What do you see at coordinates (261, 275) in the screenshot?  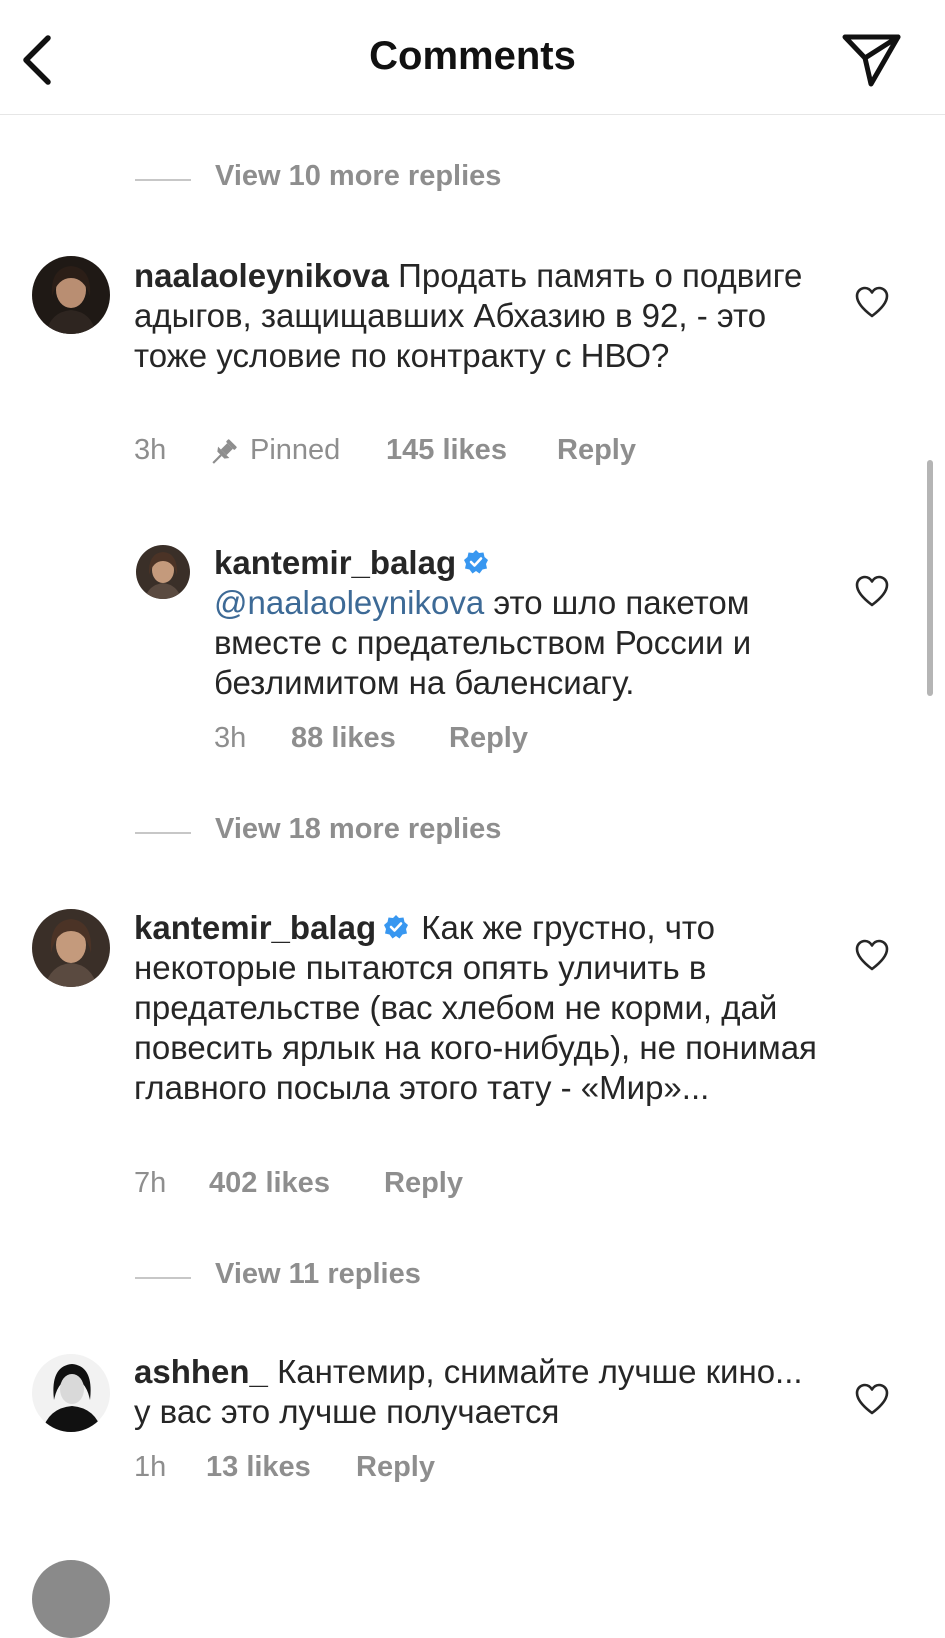 I see `username: naalaoleynikova` at bounding box center [261, 275].